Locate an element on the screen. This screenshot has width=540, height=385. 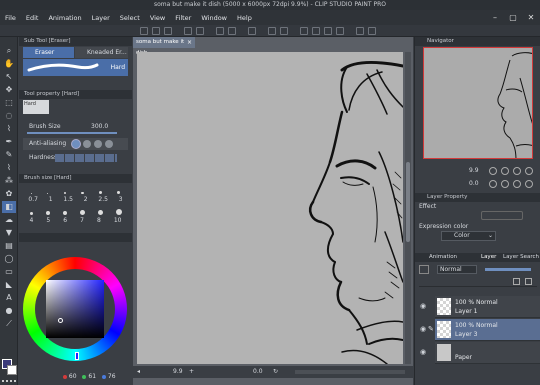
settings-icon is located at coordinates (360, 31).